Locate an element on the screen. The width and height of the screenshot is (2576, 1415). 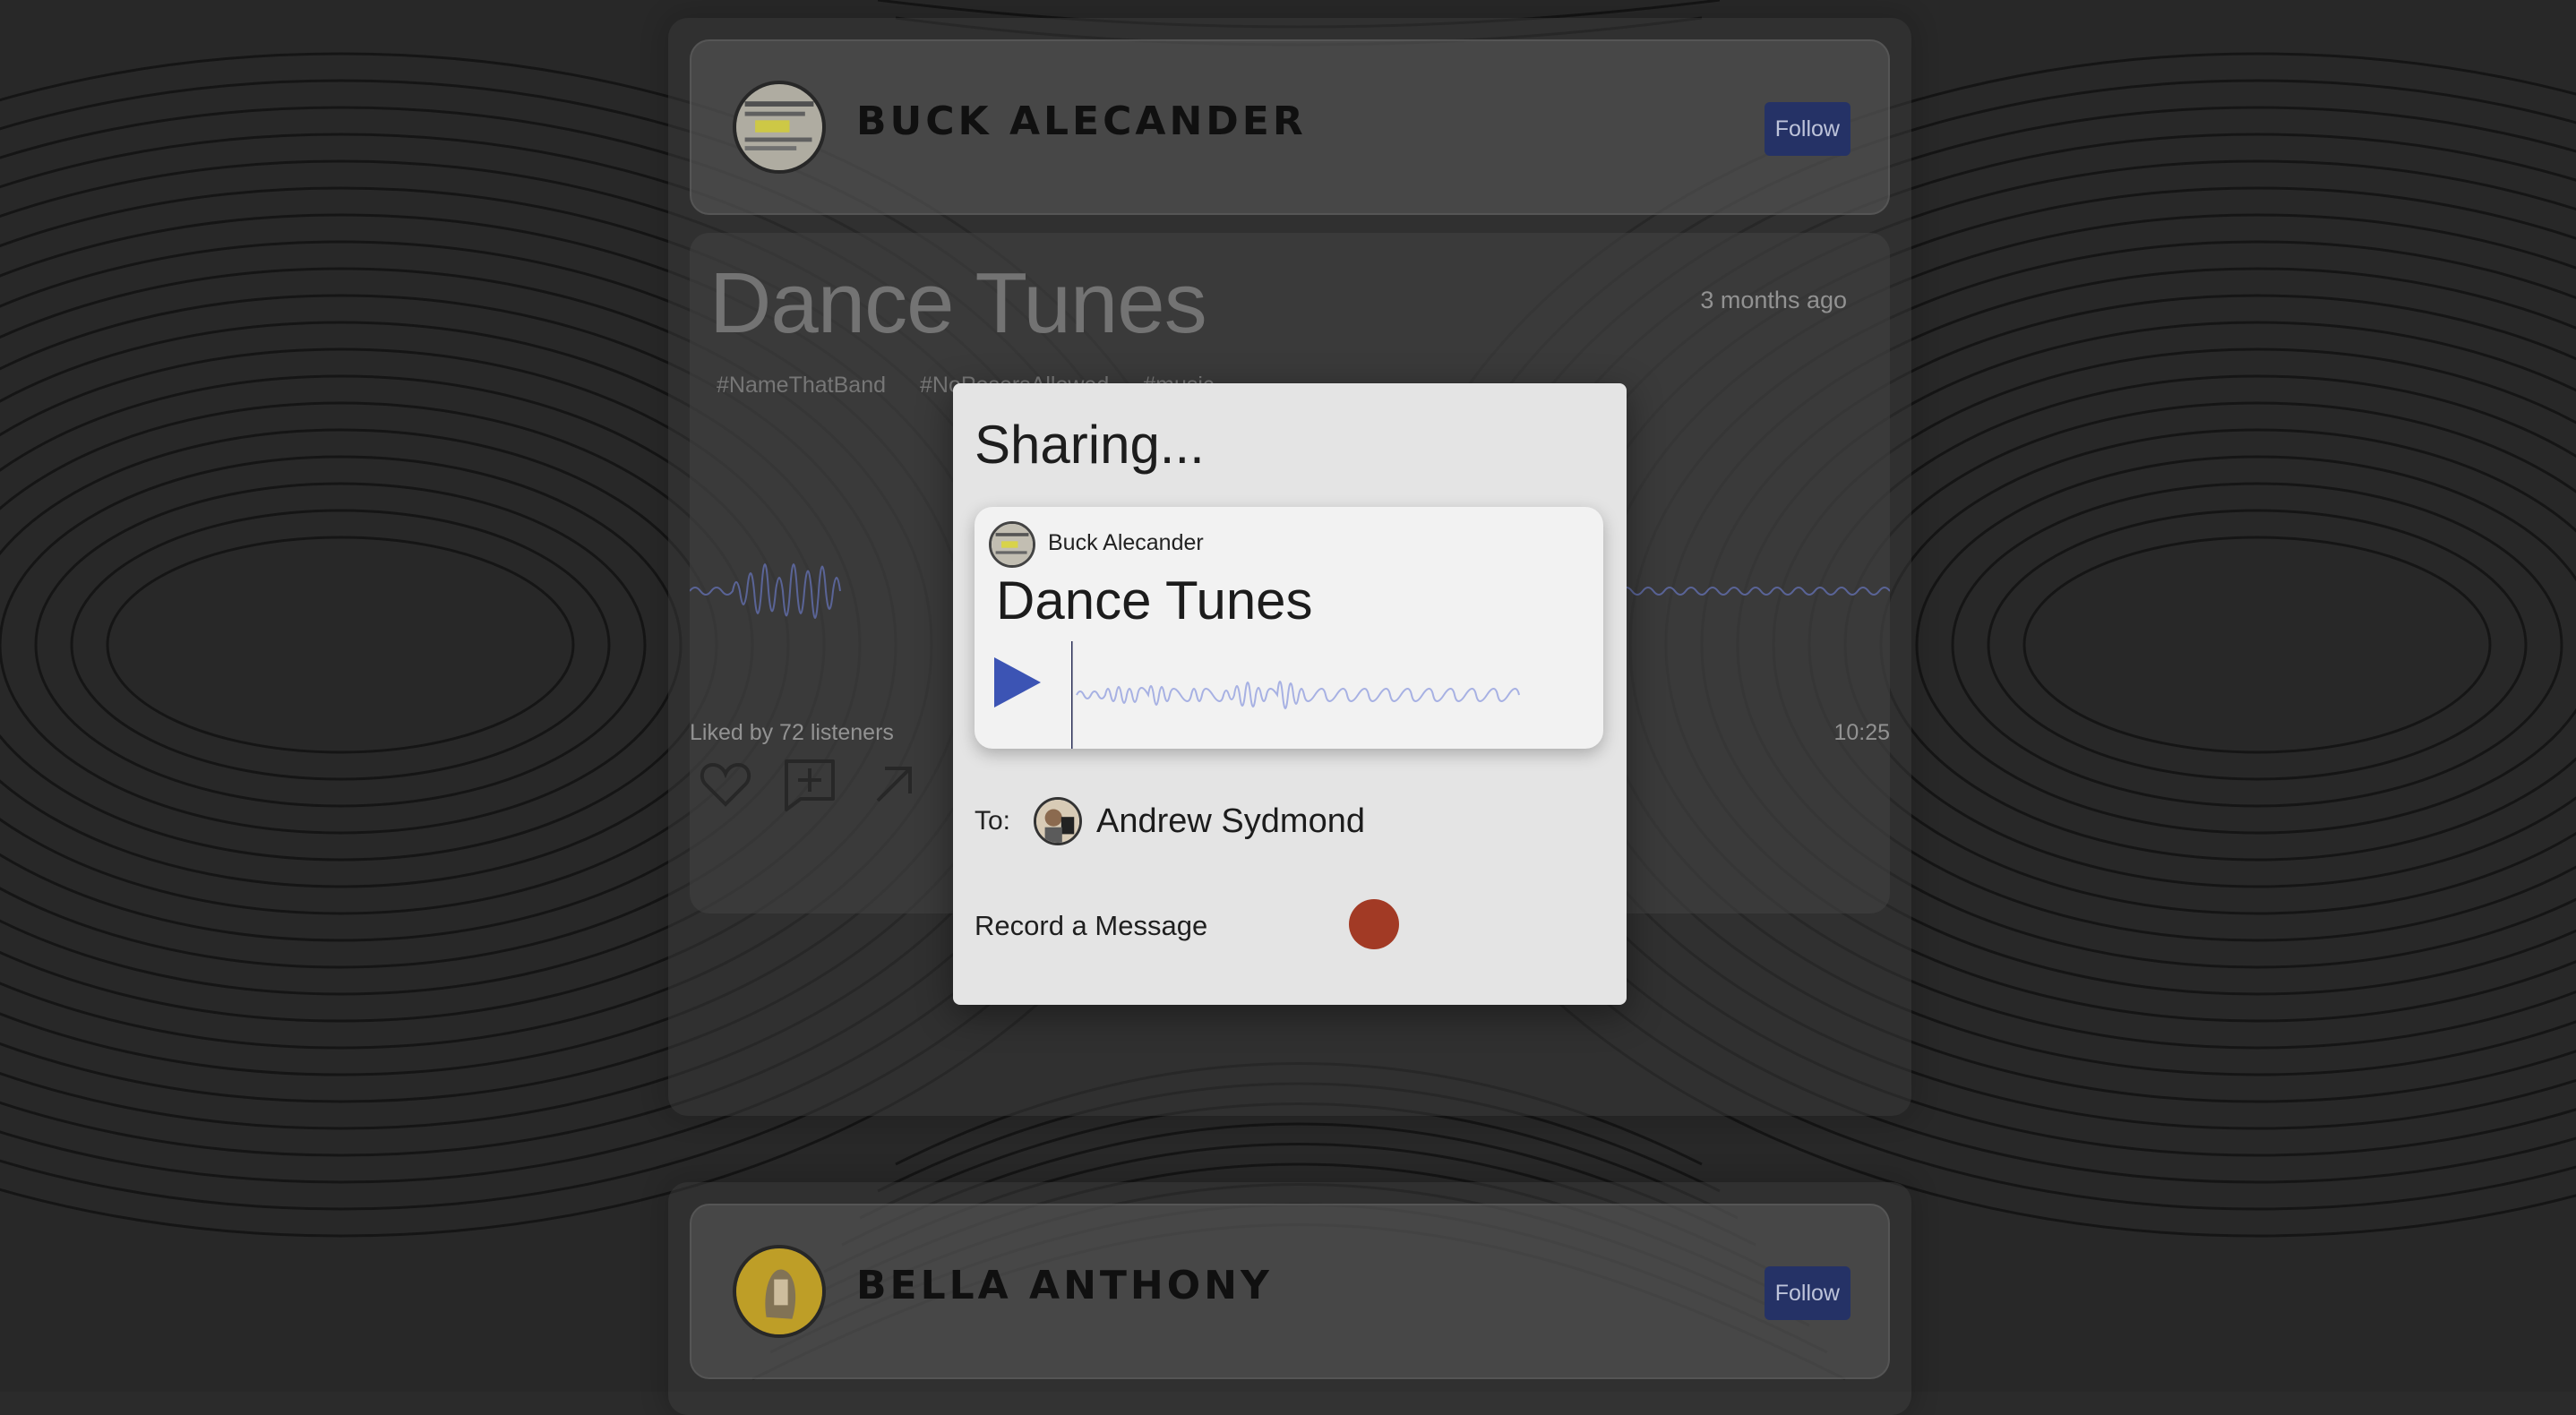
artist-avatar is located at coordinates (1012, 544).